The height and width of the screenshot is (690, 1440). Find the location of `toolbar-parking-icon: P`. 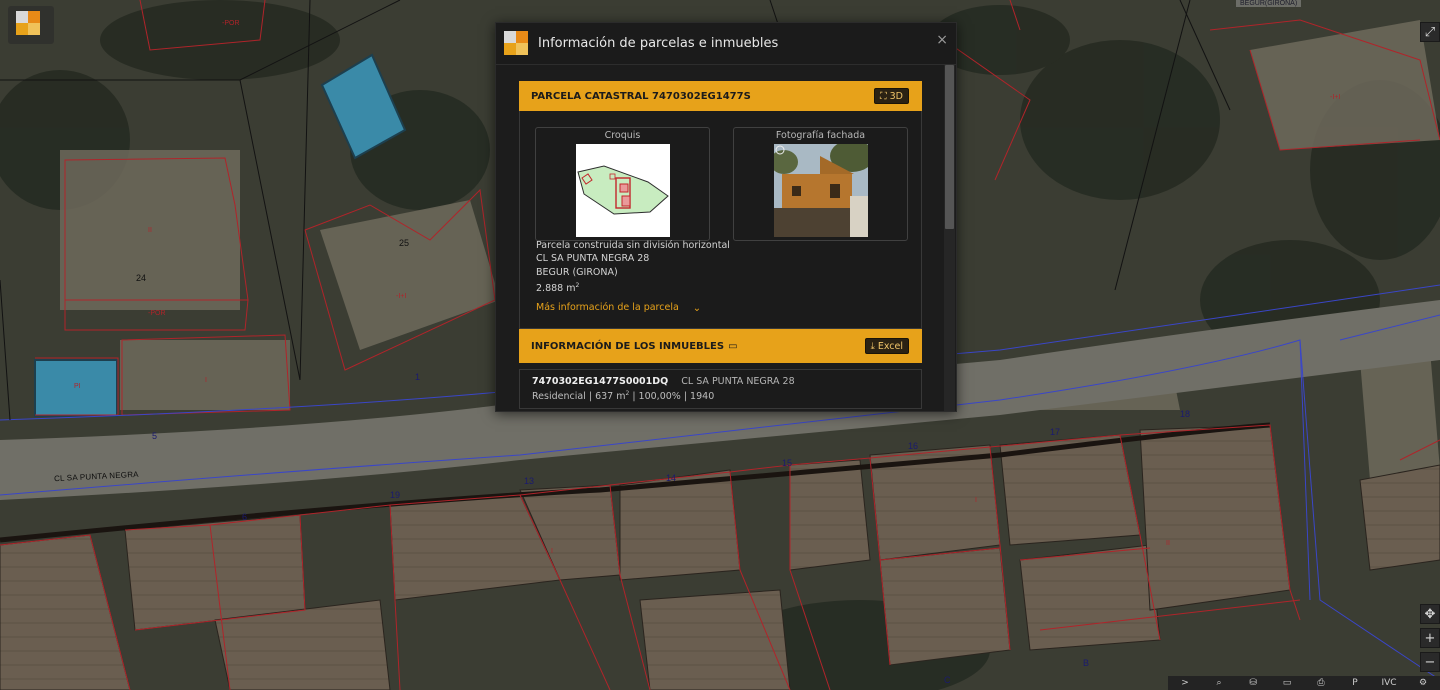

toolbar-parking-icon: P is located at coordinates (1355, 683).